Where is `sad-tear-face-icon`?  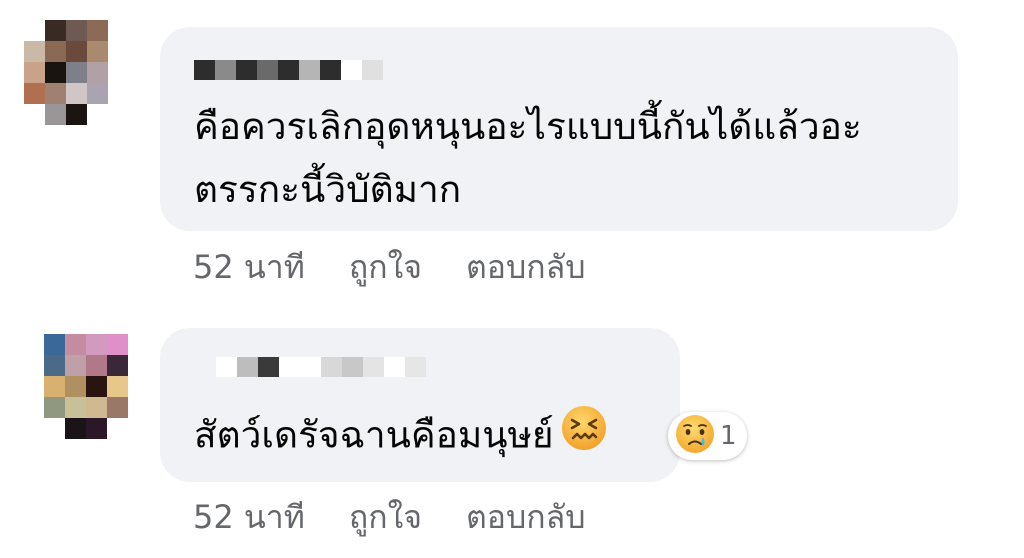
sad-tear-face-icon is located at coordinates (695, 436).